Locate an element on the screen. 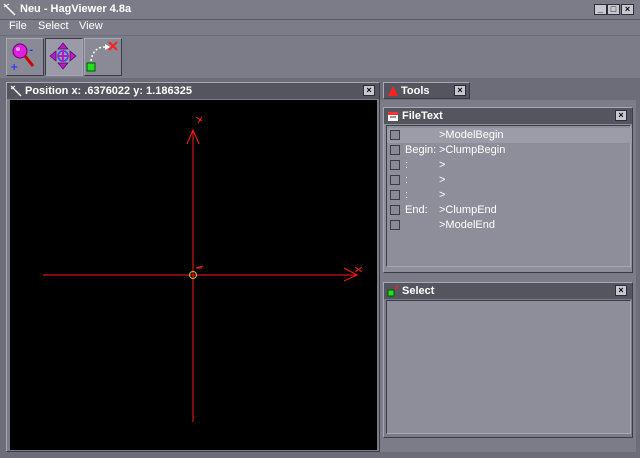  row-value: >ClumpBegin is located at coordinates (472, 150).